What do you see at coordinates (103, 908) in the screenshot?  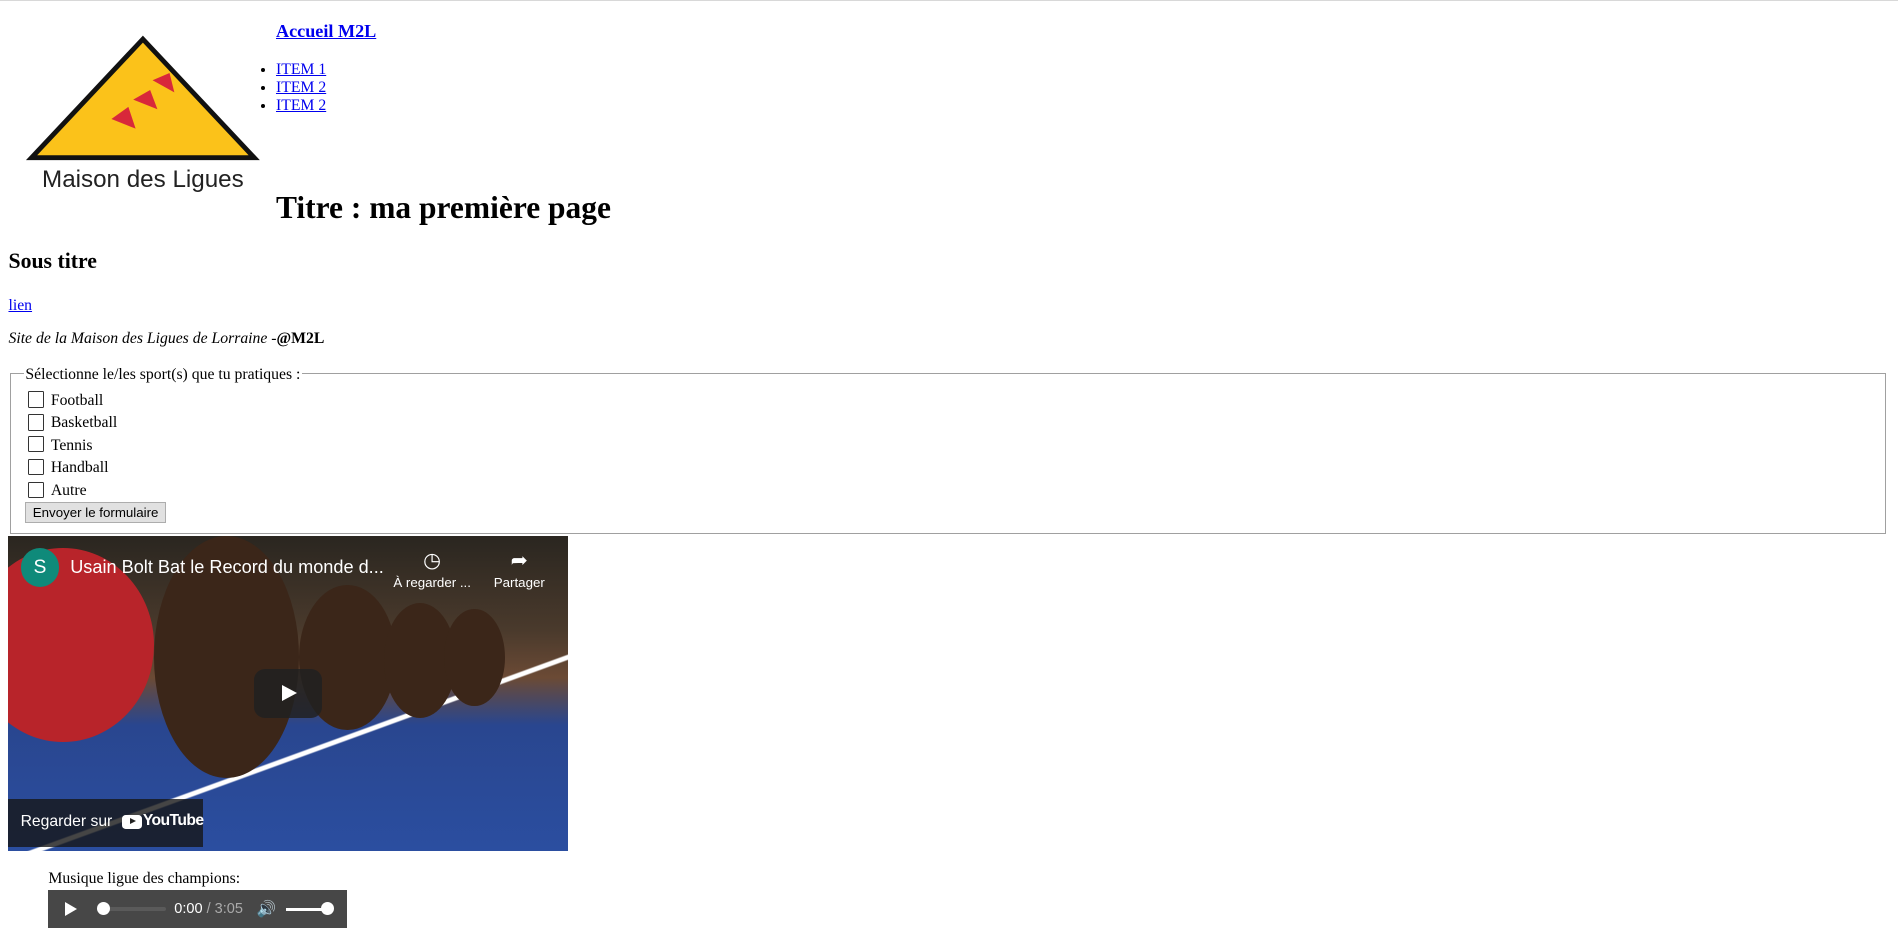 I see `audio-seek-handle` at bounding box center [103, 908].